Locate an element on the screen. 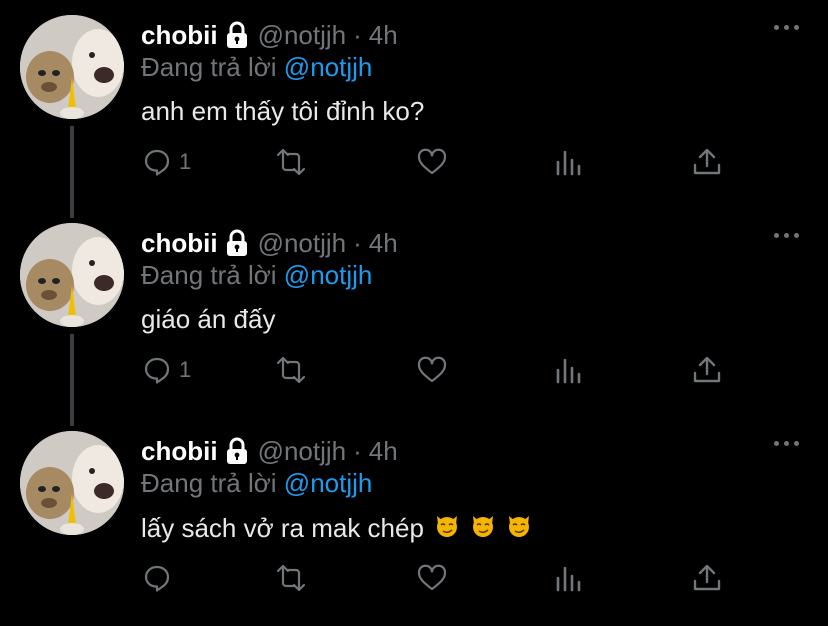  tweet-emojis is located at coordinates (478, 528).